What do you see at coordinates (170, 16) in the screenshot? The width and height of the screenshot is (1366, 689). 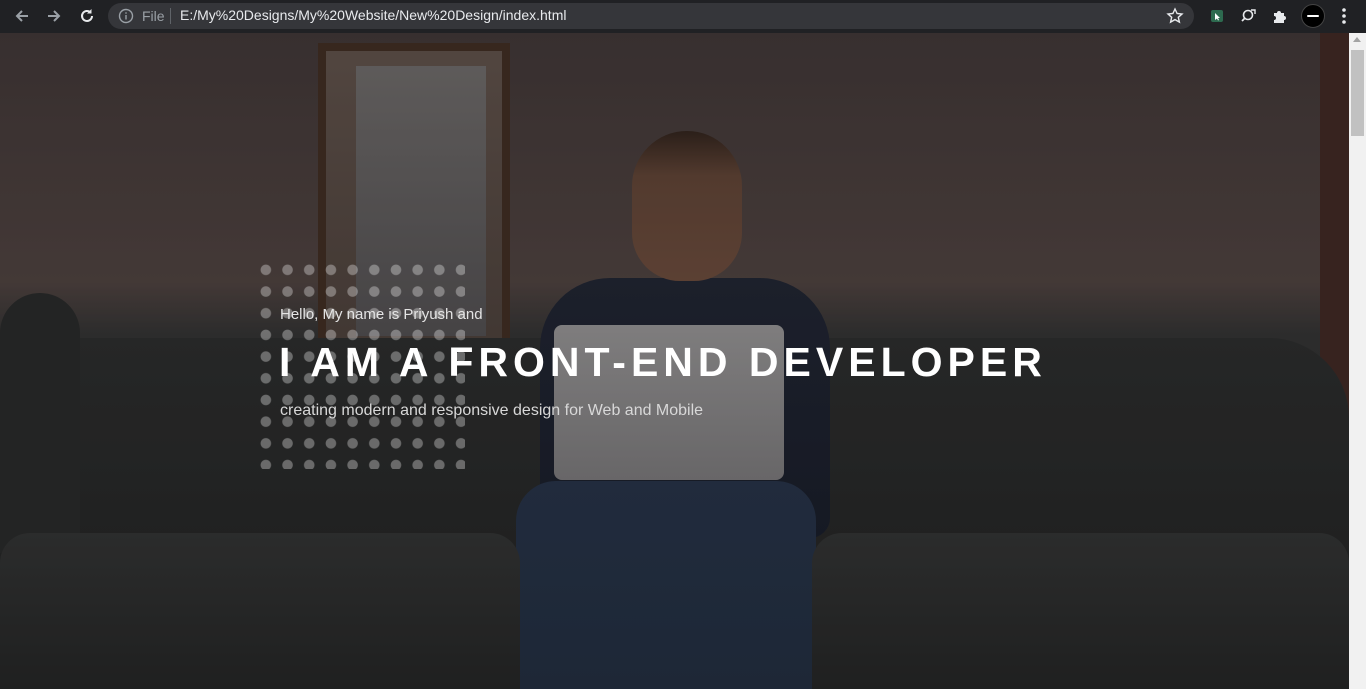 I see `divider` at bounding box center [170, 16].